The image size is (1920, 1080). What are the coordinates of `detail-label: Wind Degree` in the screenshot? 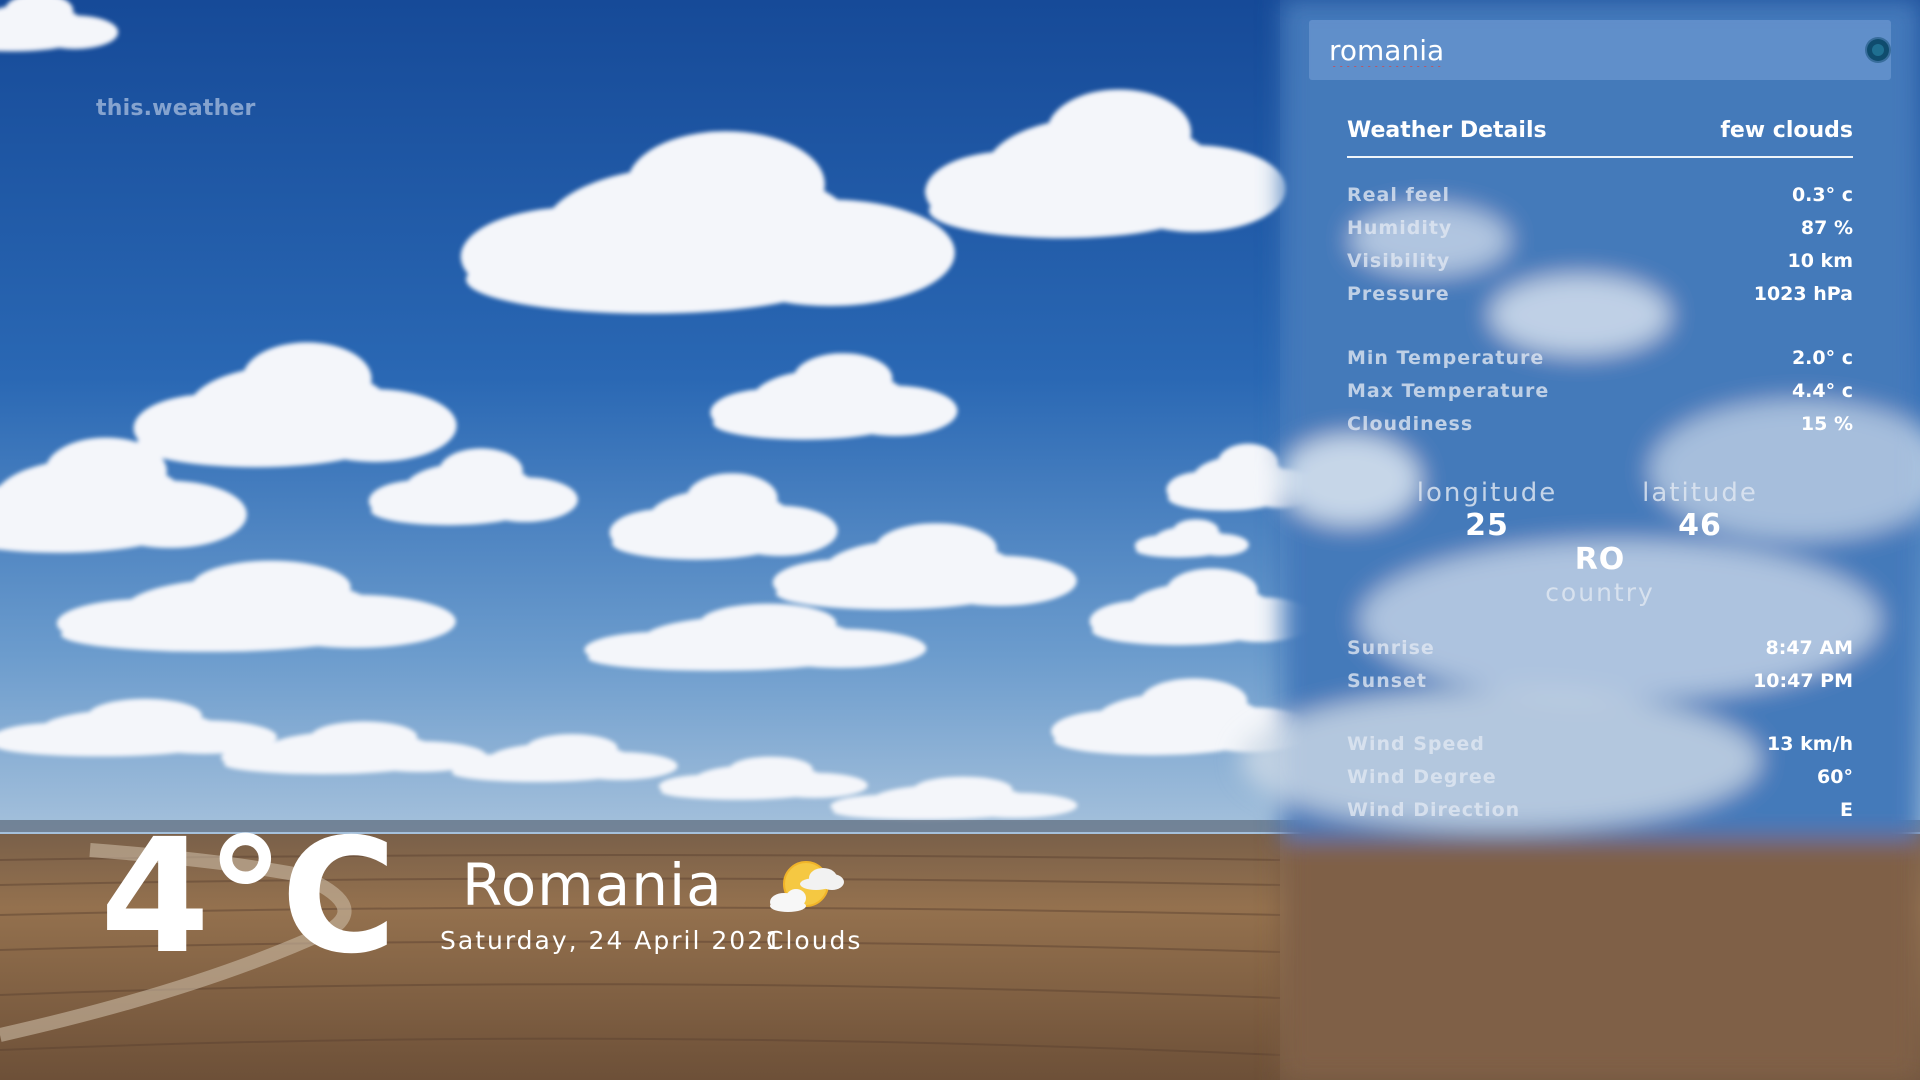 It's located at (1422, 777).